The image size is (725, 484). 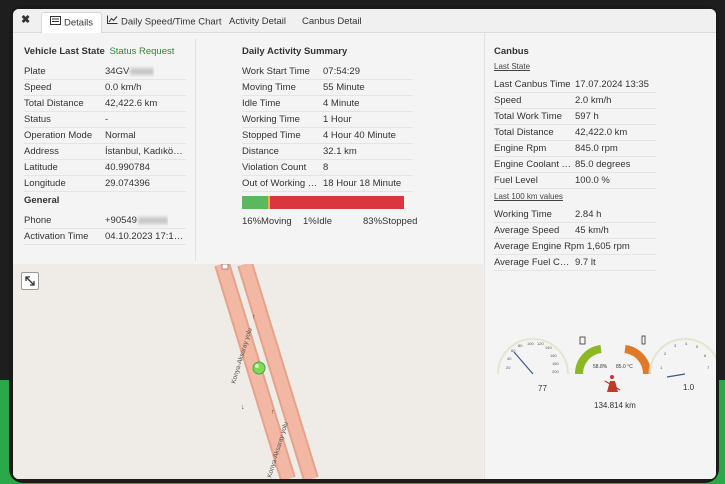 I want to click on rpm-value: 1.0, so click(x=689, y=387).